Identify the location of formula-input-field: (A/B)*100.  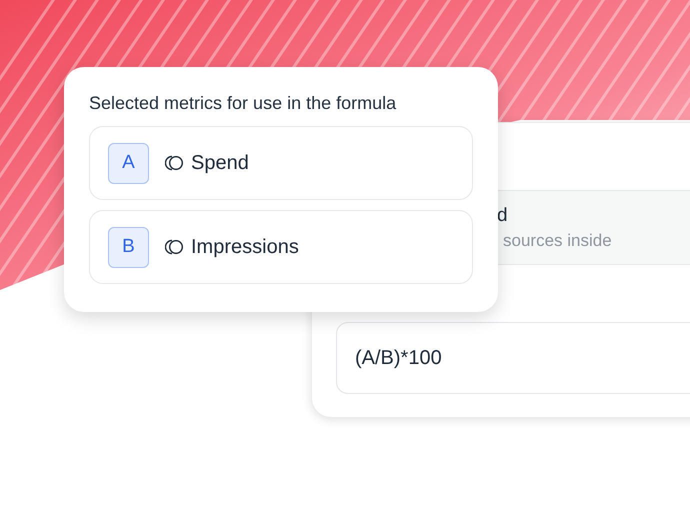
(513, 358).